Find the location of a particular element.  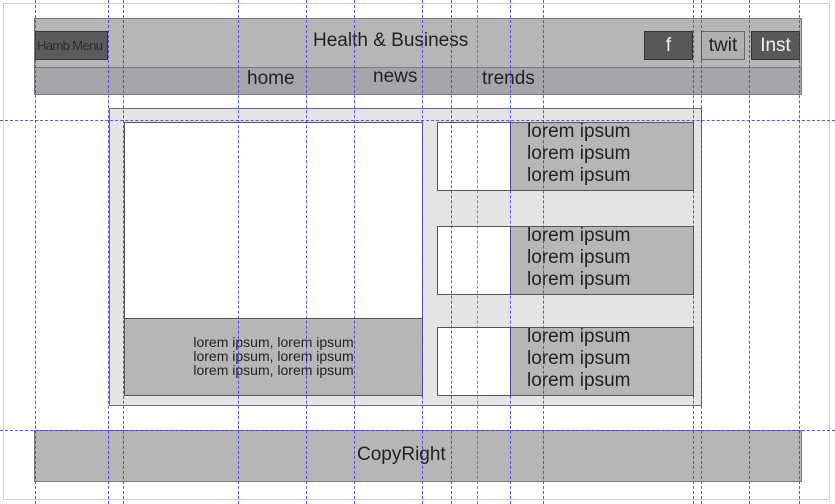

site-header: Hamb Menu Health & Business f twit Inst is located at coordinates (418, 43).